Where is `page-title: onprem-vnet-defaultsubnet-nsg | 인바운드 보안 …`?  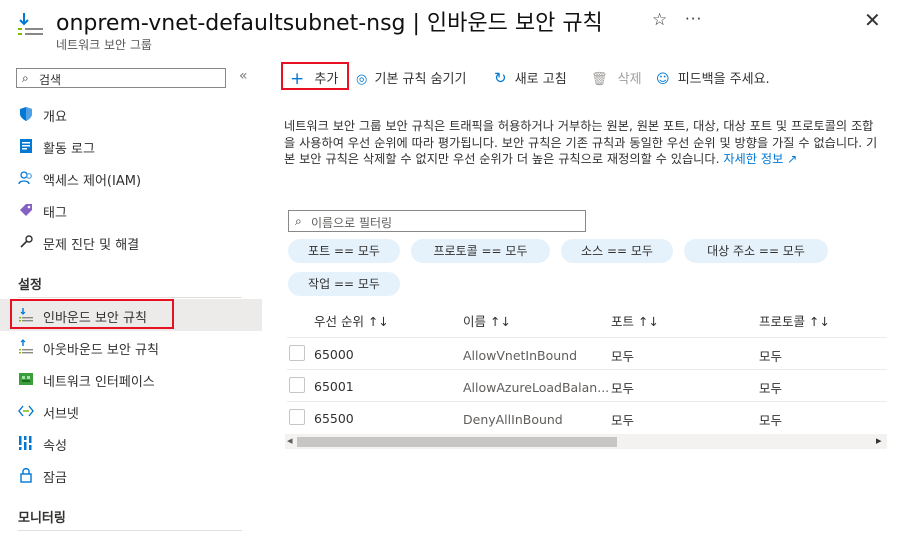
page-title: onprem-vnet-defaultsubnet-nsg | 인바운드 보안 … is located at coordinates (329, 23).